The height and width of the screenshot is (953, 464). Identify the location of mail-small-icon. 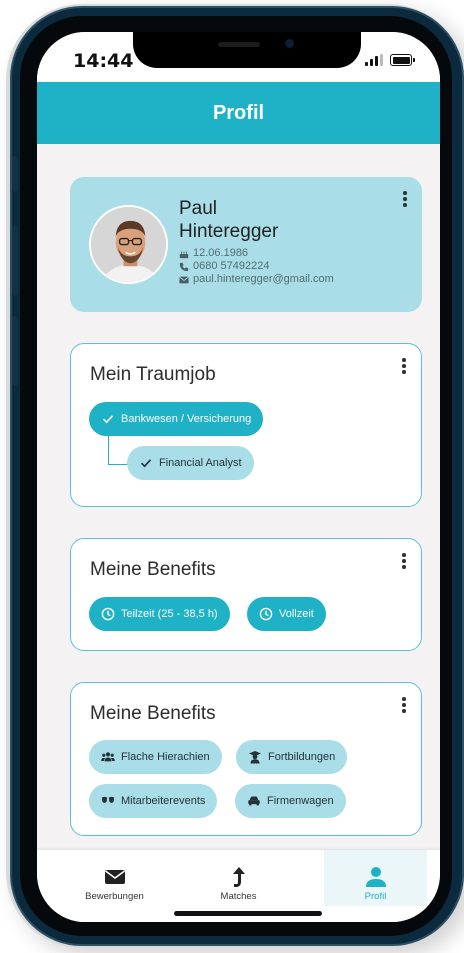
(184, 279).